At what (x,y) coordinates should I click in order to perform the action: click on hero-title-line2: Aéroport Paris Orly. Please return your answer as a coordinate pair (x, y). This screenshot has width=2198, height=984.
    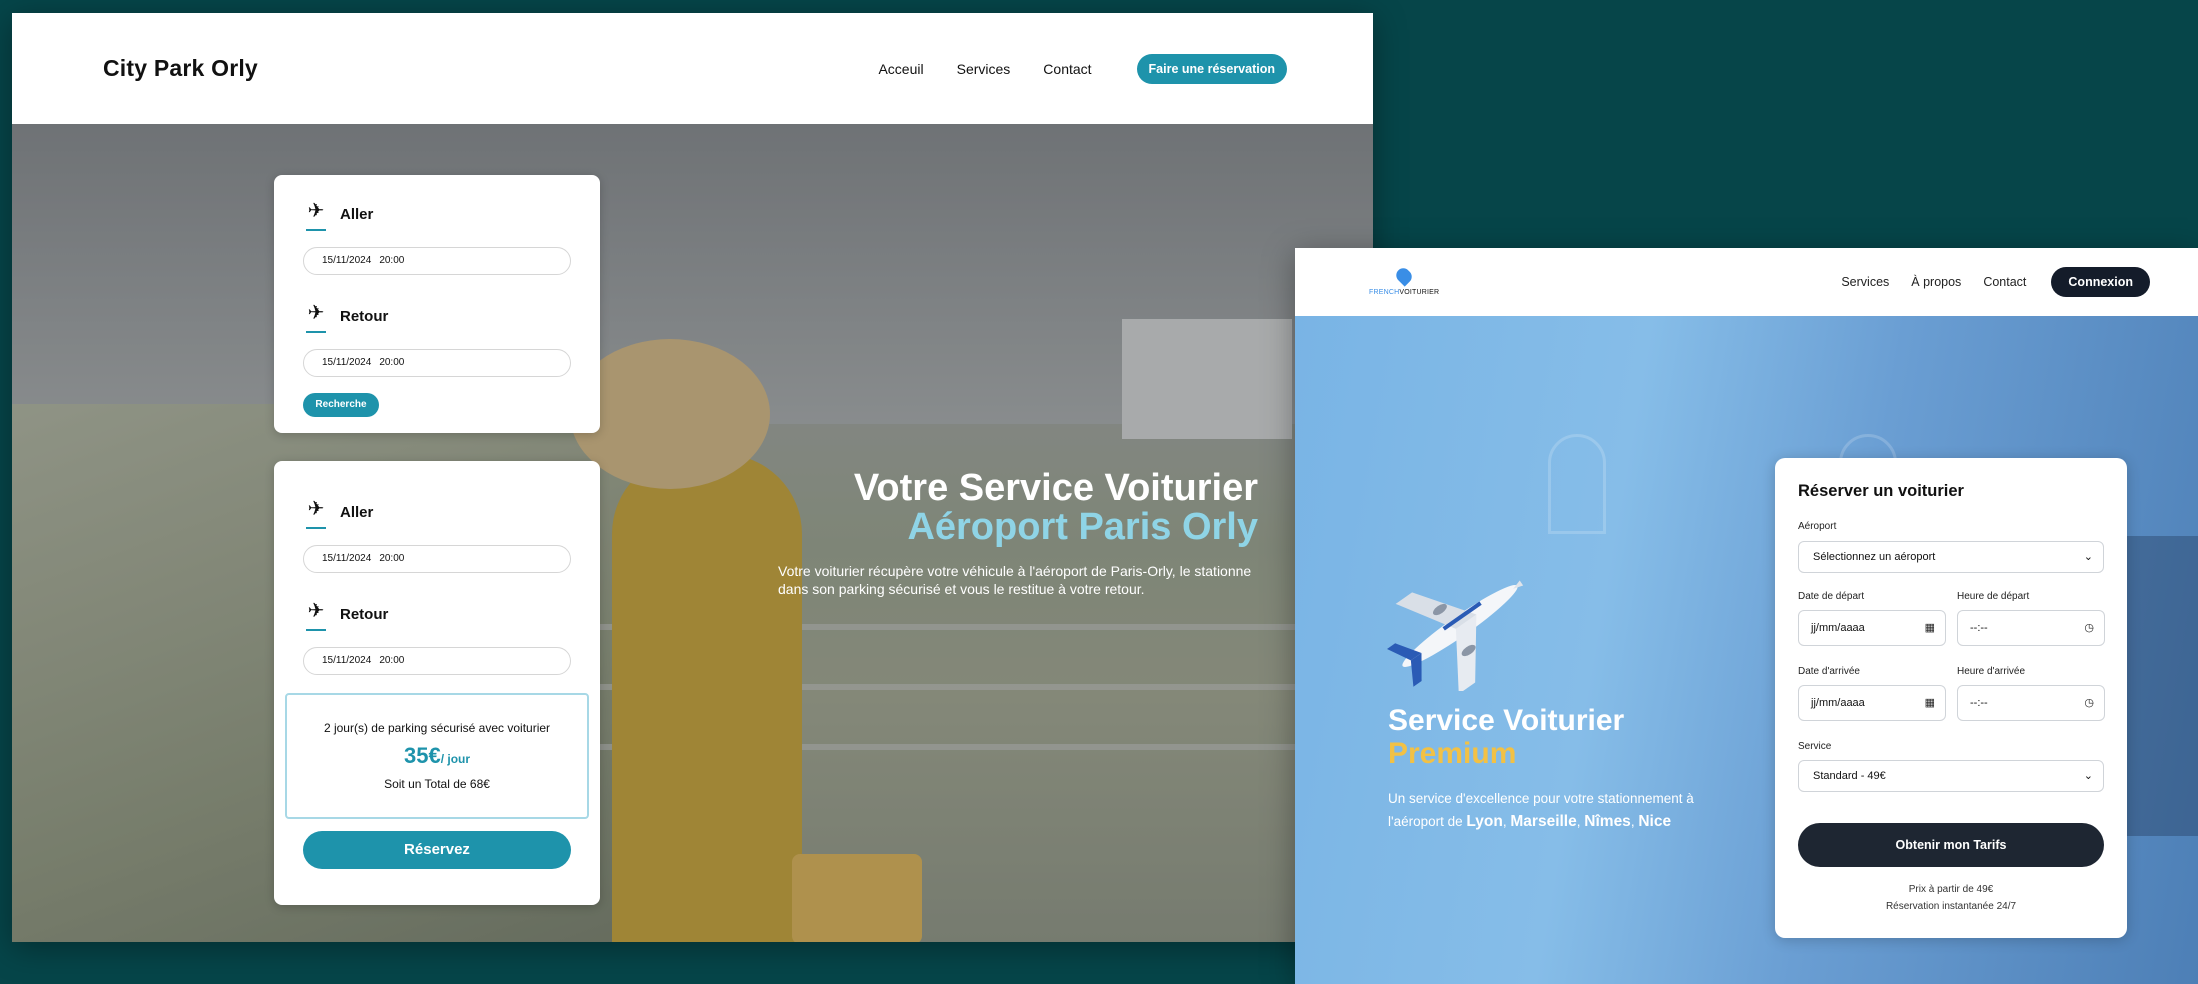
    Looking at the image, I should click on (1082, 527).